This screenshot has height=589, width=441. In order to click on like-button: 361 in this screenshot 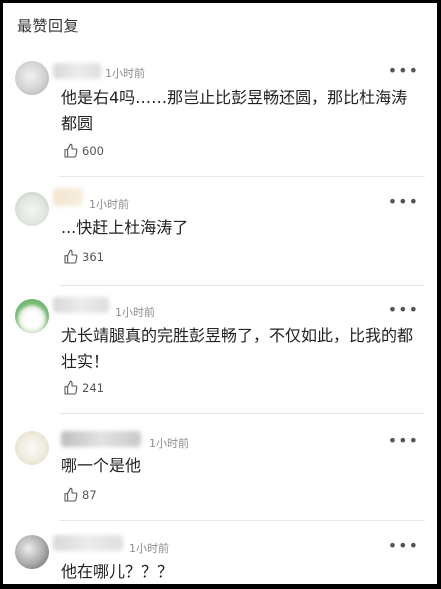, I will do `click(83, 257)`.